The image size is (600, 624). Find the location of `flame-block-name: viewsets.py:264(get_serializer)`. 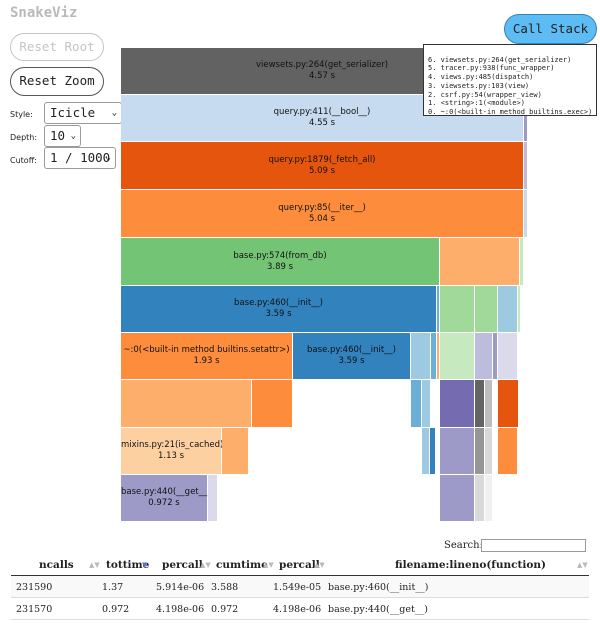

flame-block-name: viewsets.py:264(get_serializer) is located at coordinates (322, 65).